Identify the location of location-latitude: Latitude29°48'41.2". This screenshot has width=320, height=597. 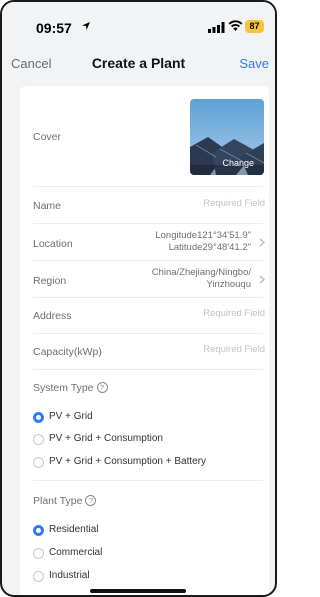
(209, 247).